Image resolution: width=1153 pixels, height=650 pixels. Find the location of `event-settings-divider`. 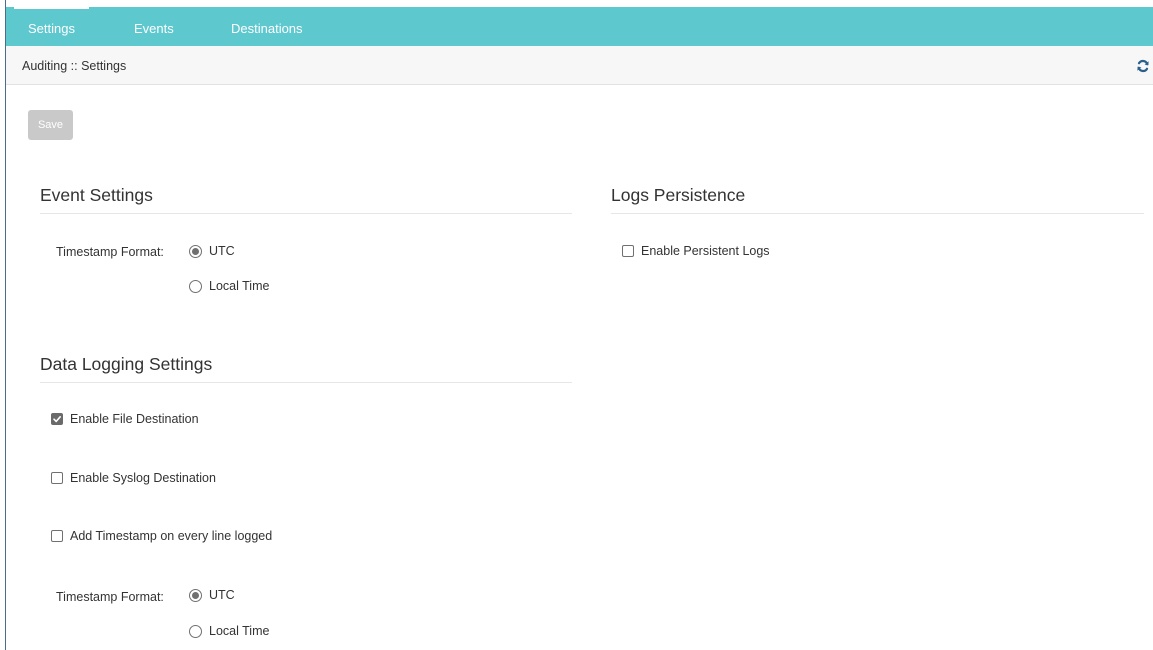

event-settings-divider is located at coordinates (306, 213).